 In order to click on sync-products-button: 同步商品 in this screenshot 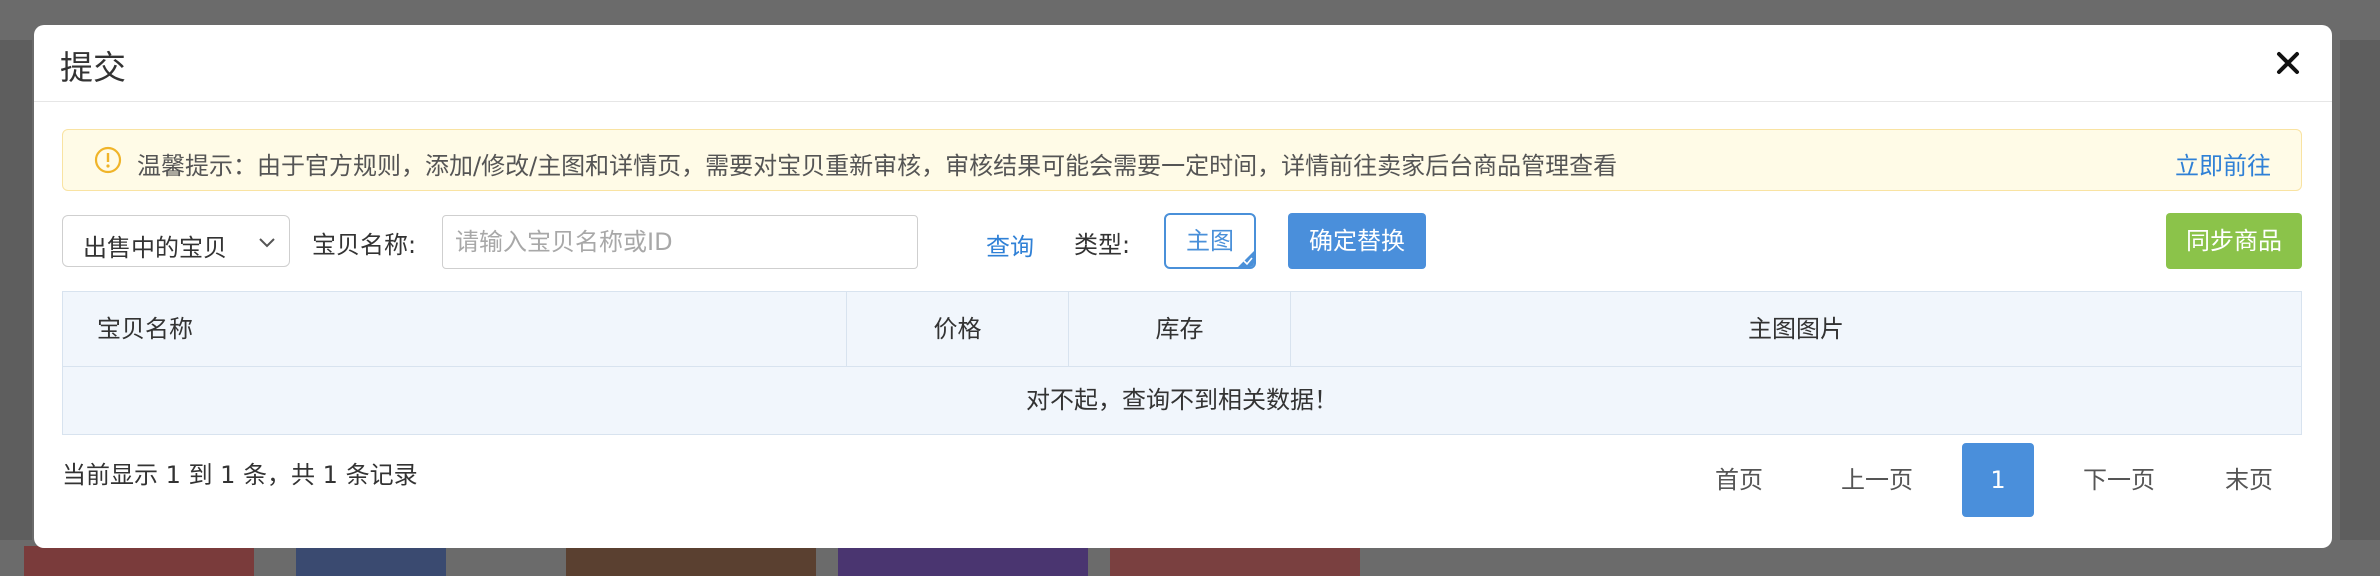, I will do `click(2234, 241)`.